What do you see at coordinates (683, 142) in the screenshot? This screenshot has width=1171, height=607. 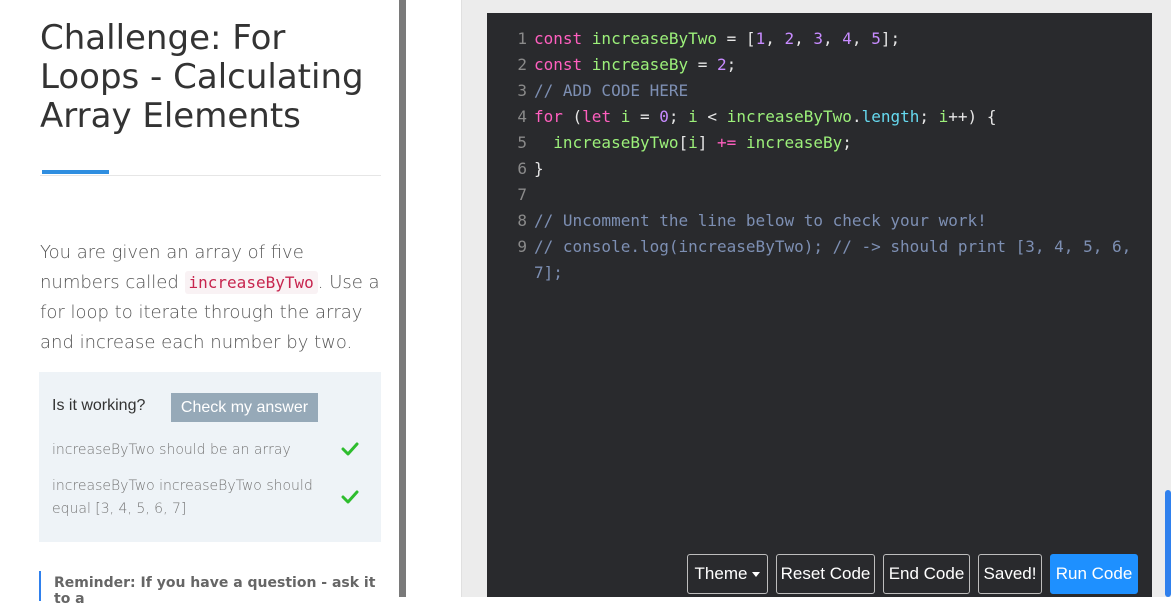 I see `code-token: [` at bounding box center [683, 142].